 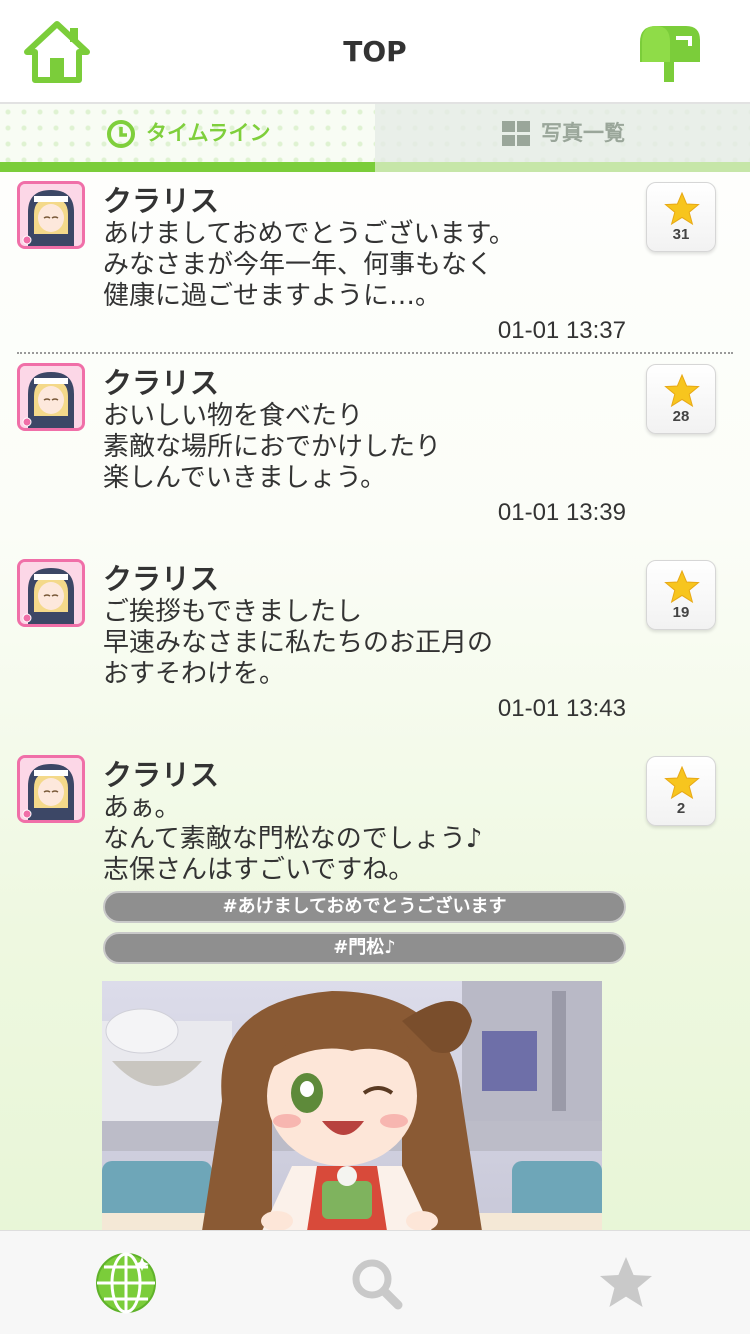 What do you see at coordinates (681, 416) in the screenshot?
I see `favorite-count: 28` at bounding box center [681, 416].